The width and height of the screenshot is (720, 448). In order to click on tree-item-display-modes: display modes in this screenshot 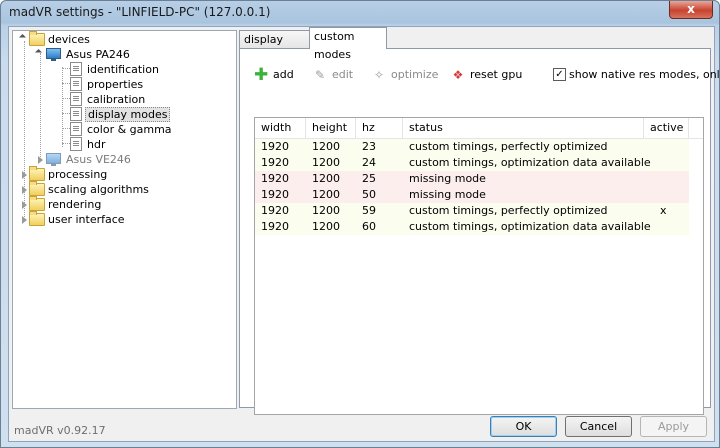, I will do `click(123, 114)`.